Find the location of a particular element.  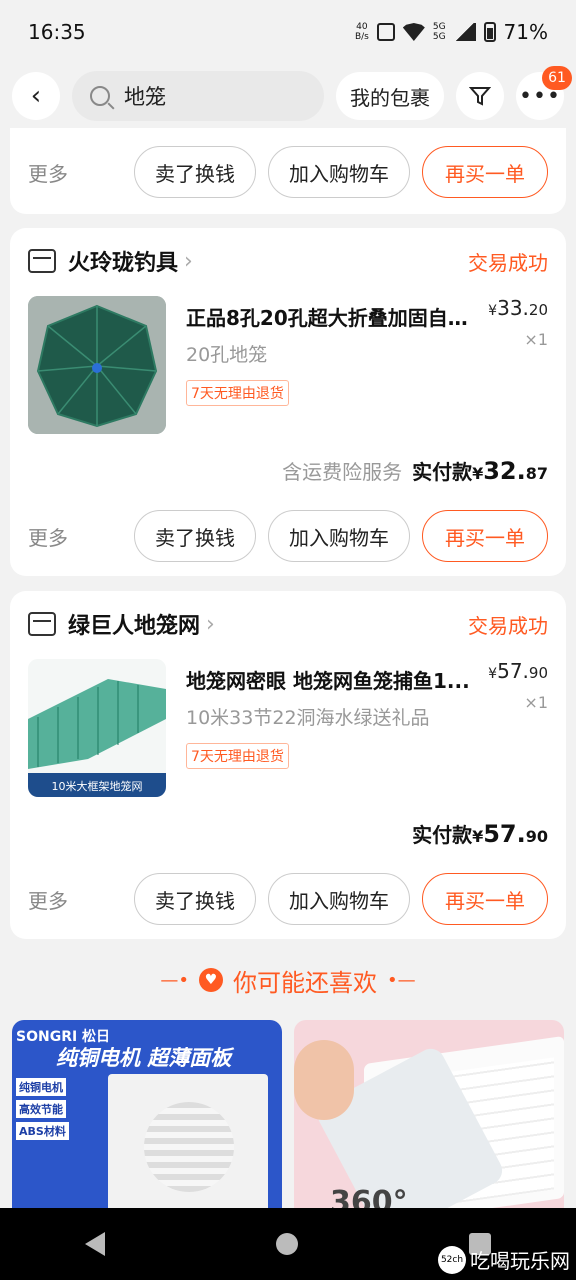

battery-icon is located at coordinates (489, 32).